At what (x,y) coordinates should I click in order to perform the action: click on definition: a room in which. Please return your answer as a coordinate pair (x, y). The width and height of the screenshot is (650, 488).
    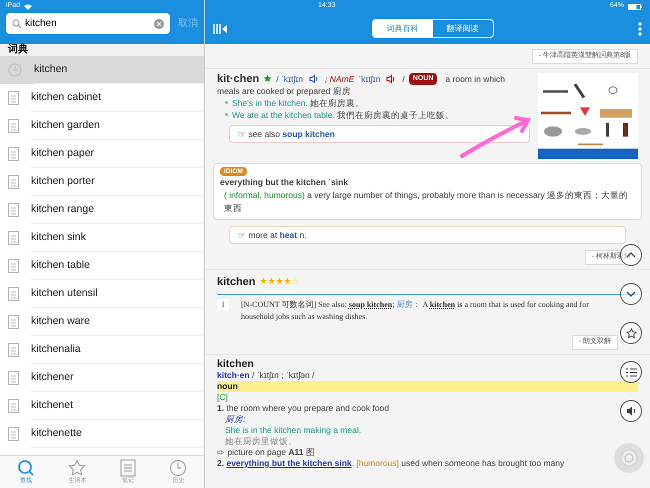
    Looking at the image, I should click on (475, 78).